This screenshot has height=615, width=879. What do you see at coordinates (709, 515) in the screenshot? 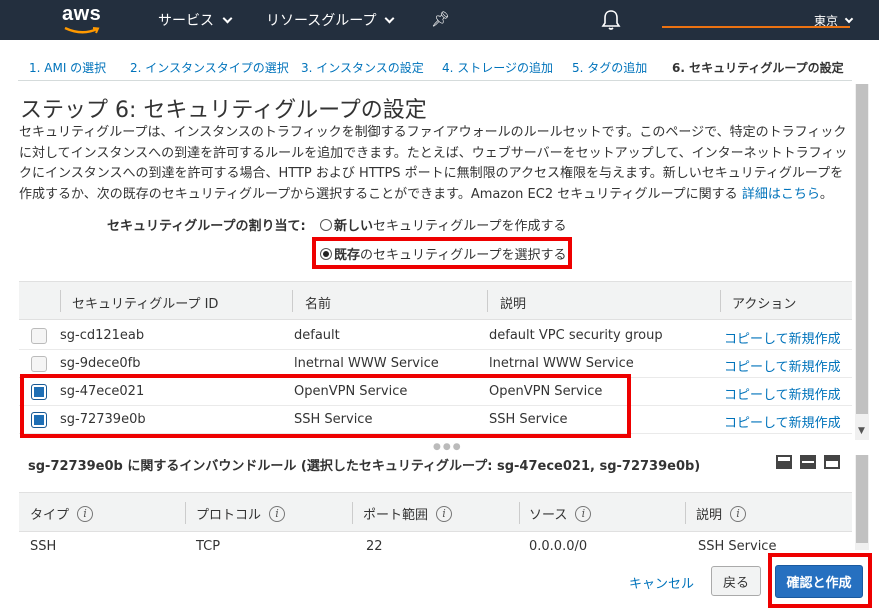
I see `rule-description-label: 説明` at bounding box center [709, 515].